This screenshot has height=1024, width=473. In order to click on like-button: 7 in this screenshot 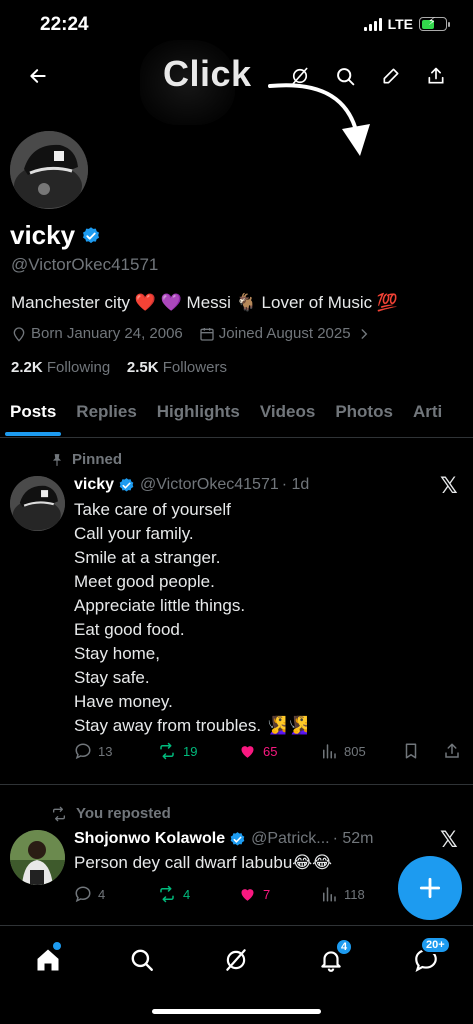, I will do `click(254, 894)`.